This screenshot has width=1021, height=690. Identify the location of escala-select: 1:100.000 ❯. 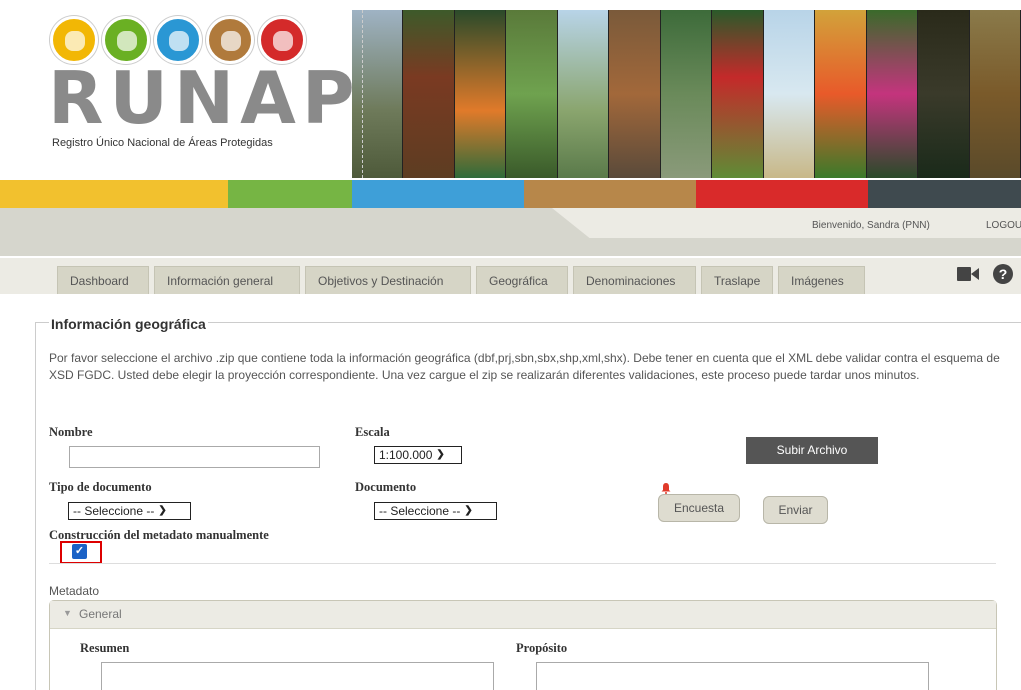
(418, 455).